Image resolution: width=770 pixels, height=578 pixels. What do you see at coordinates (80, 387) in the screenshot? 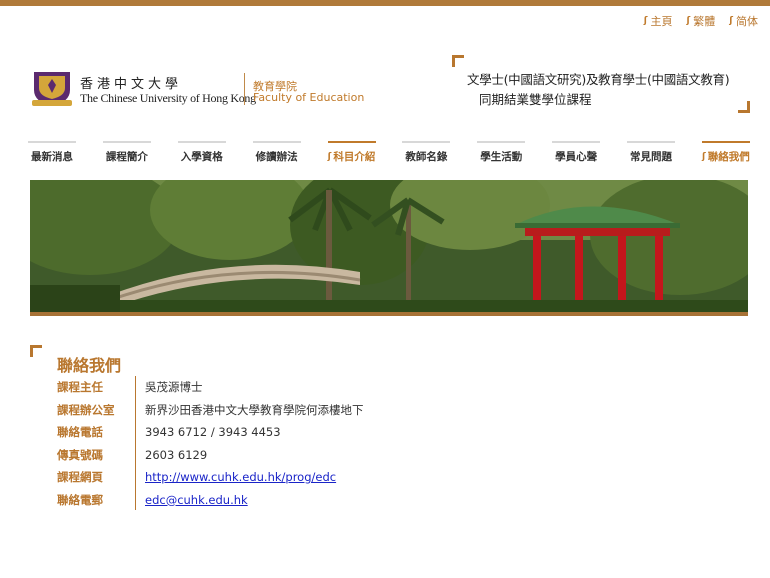
I see `contact-label: 課程主任` at bounding box center [80, 387].